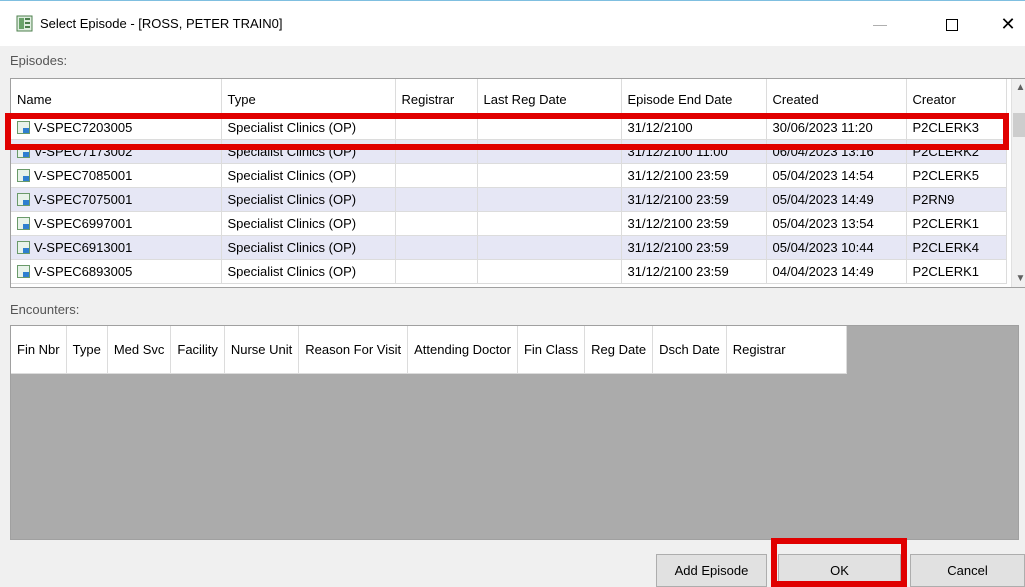 The width and height of the screenshot is (1025, 587). Describe the element at coordinates (836, 199) in the screenshot. I see `episode-created: 05/04/2023 14:49` at that location.